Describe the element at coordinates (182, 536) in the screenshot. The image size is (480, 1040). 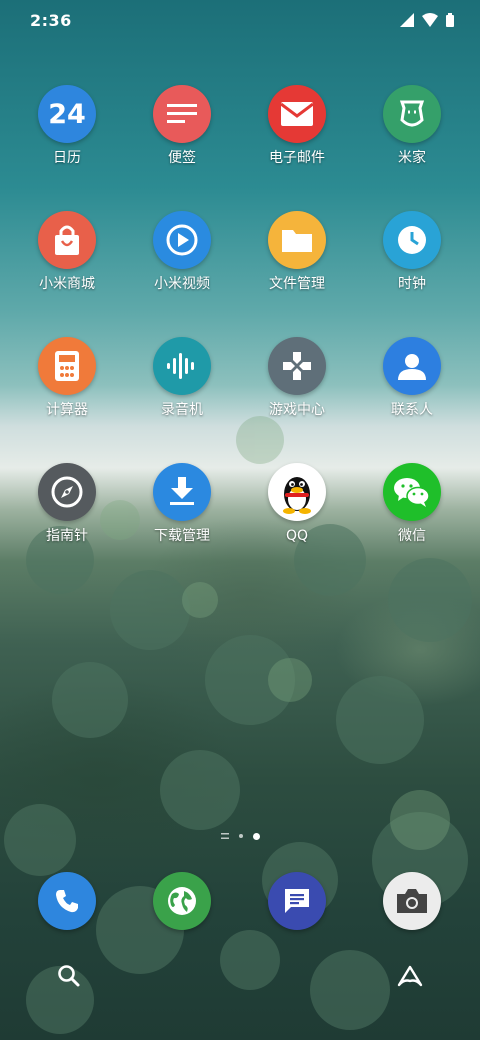
I see `app-label: 下载管理` at that location.